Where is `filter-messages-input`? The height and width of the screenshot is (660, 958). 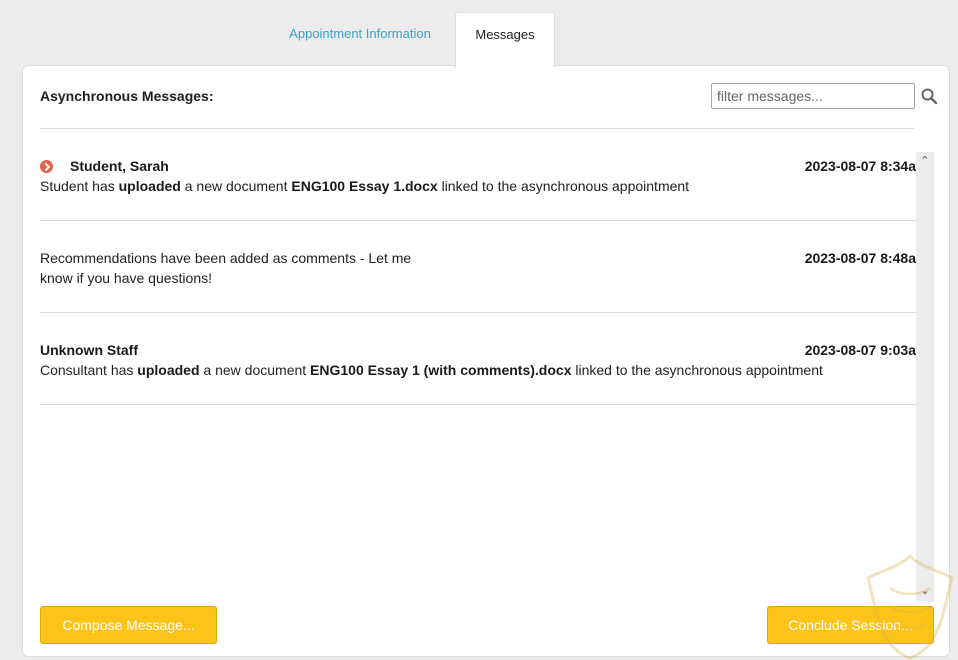 filter-messages-input is located at coordinates (813, 96).